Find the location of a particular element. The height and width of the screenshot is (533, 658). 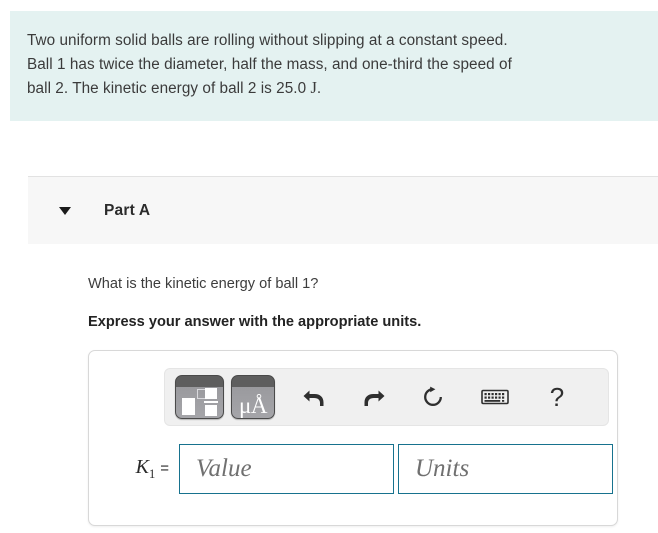

units-button: μÅ is located at coordinates (253, 397).